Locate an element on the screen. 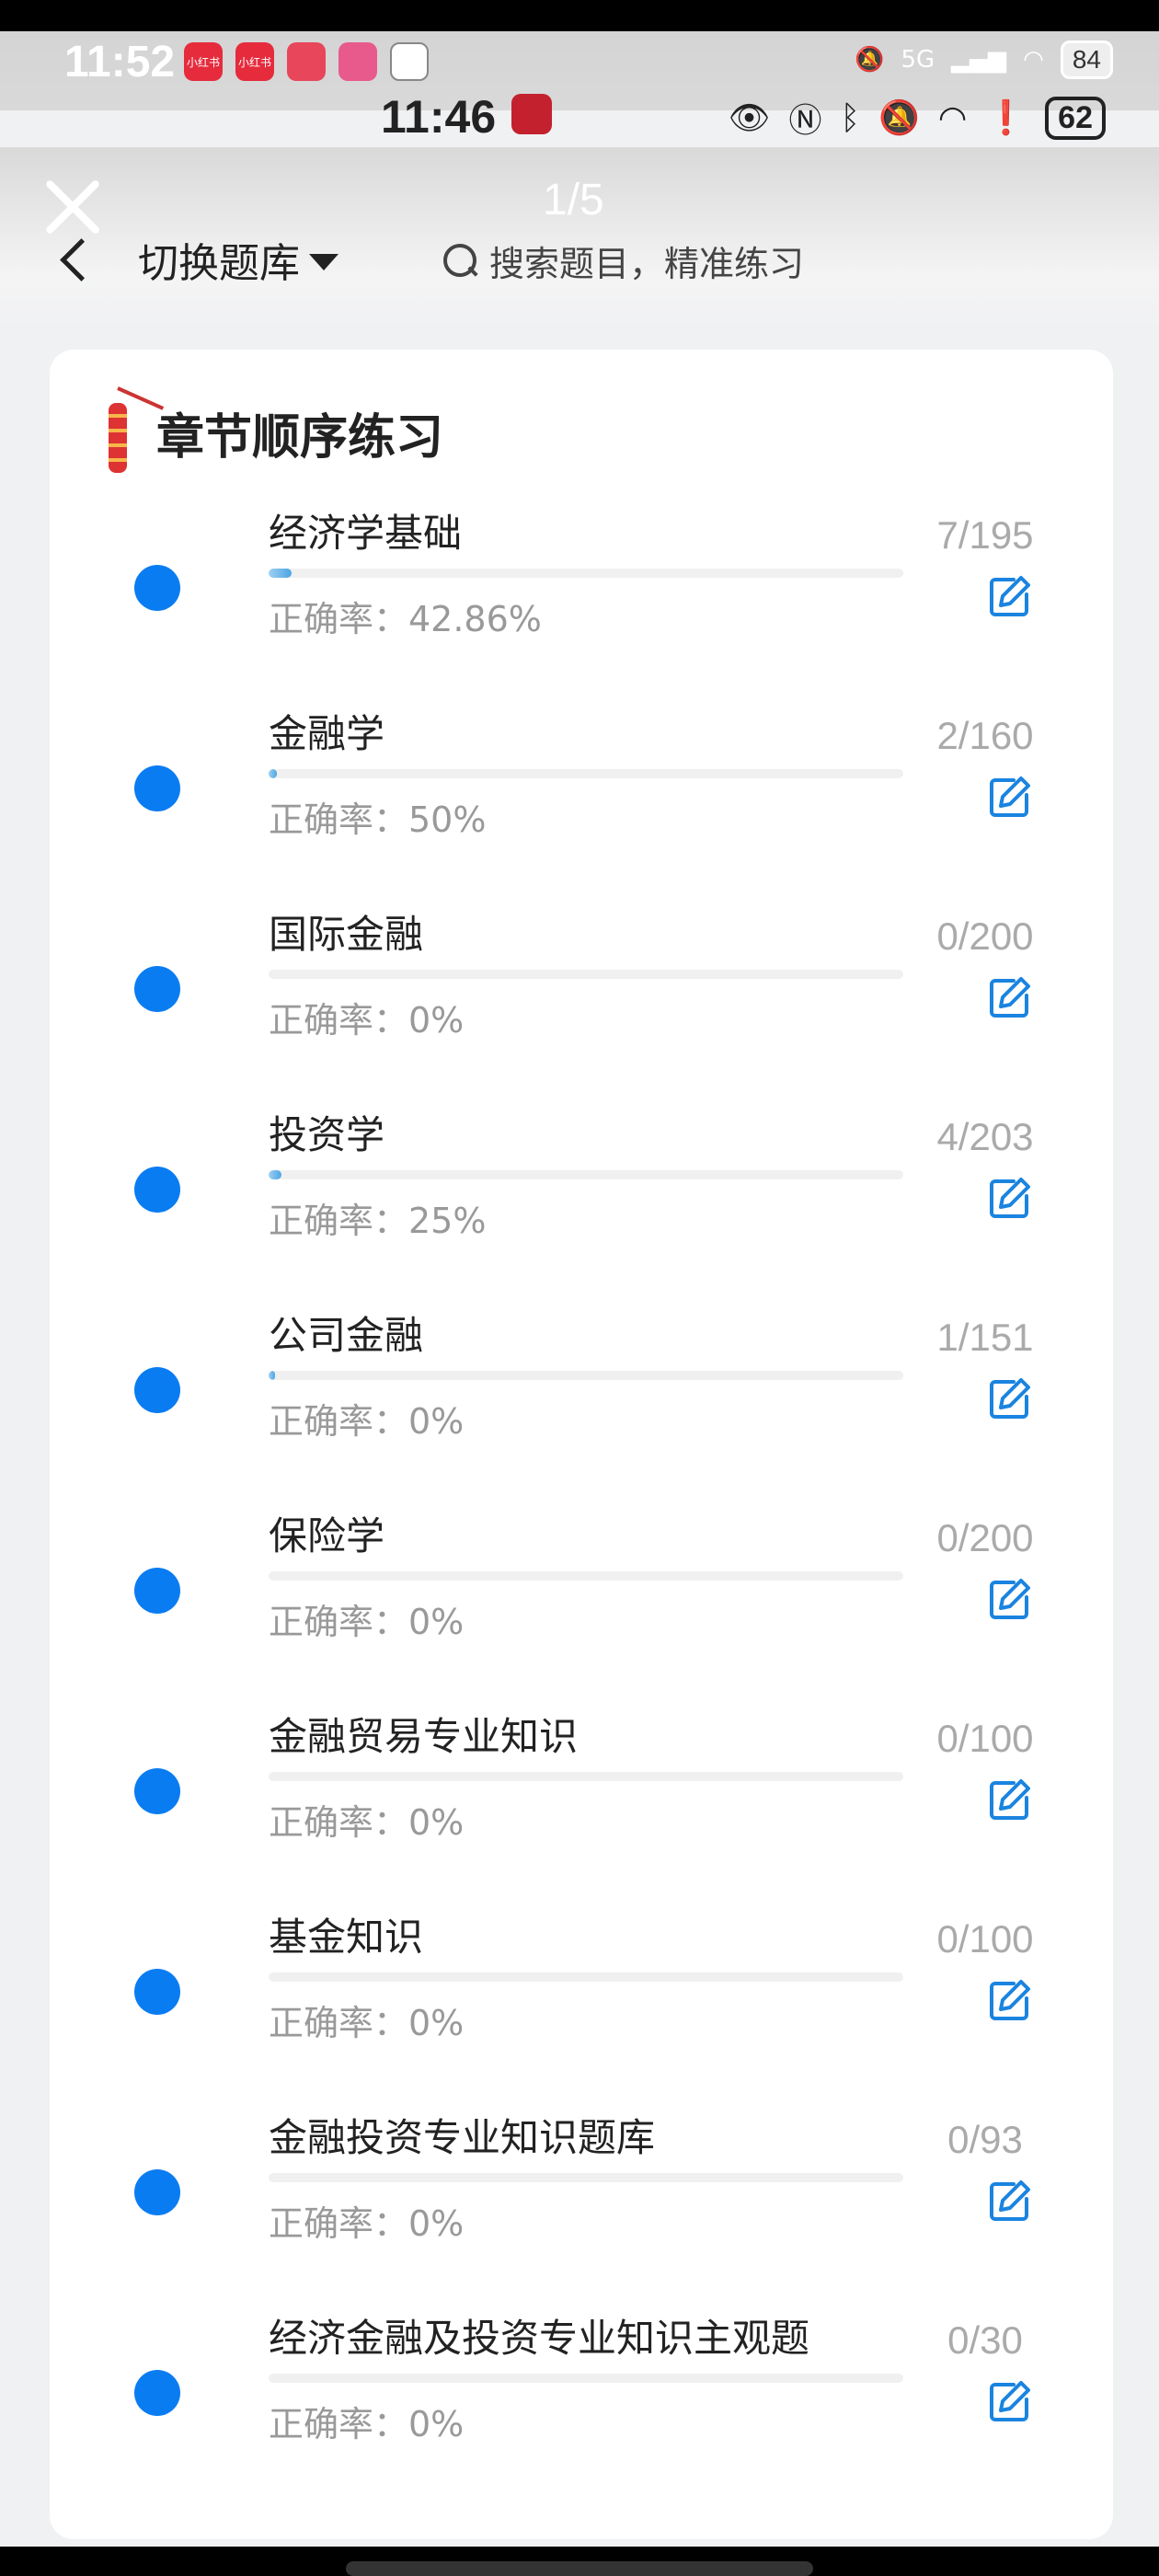 This screenshot has height=2576, width=1159. caret-down-icon is located at coordinates (324, 262).